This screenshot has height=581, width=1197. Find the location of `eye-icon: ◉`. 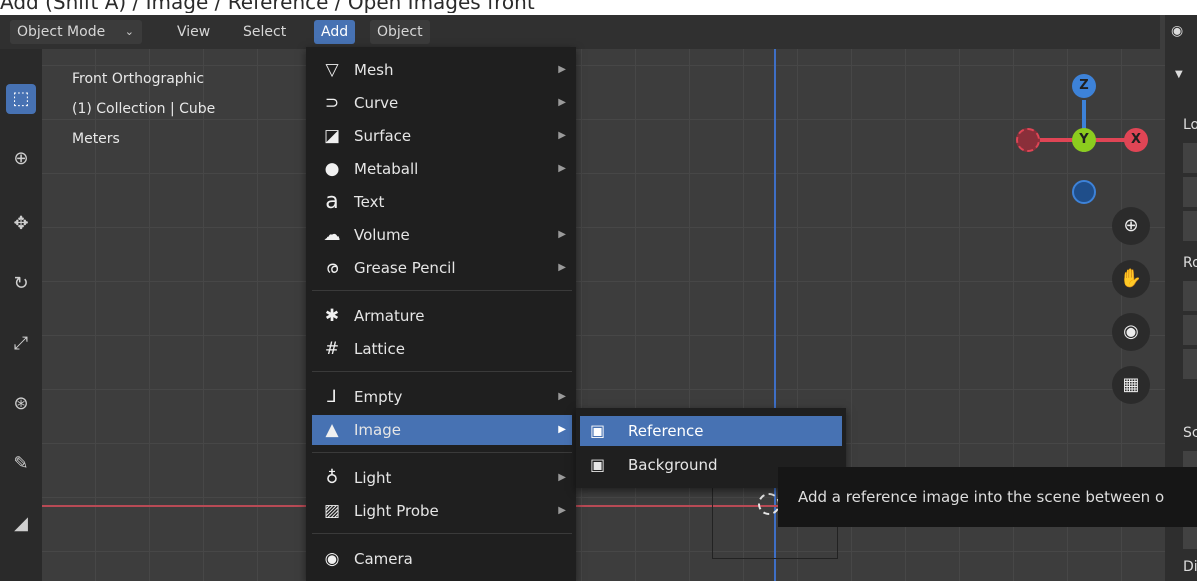

eye-icon: ◉ is located at coordinates (1177, 31).